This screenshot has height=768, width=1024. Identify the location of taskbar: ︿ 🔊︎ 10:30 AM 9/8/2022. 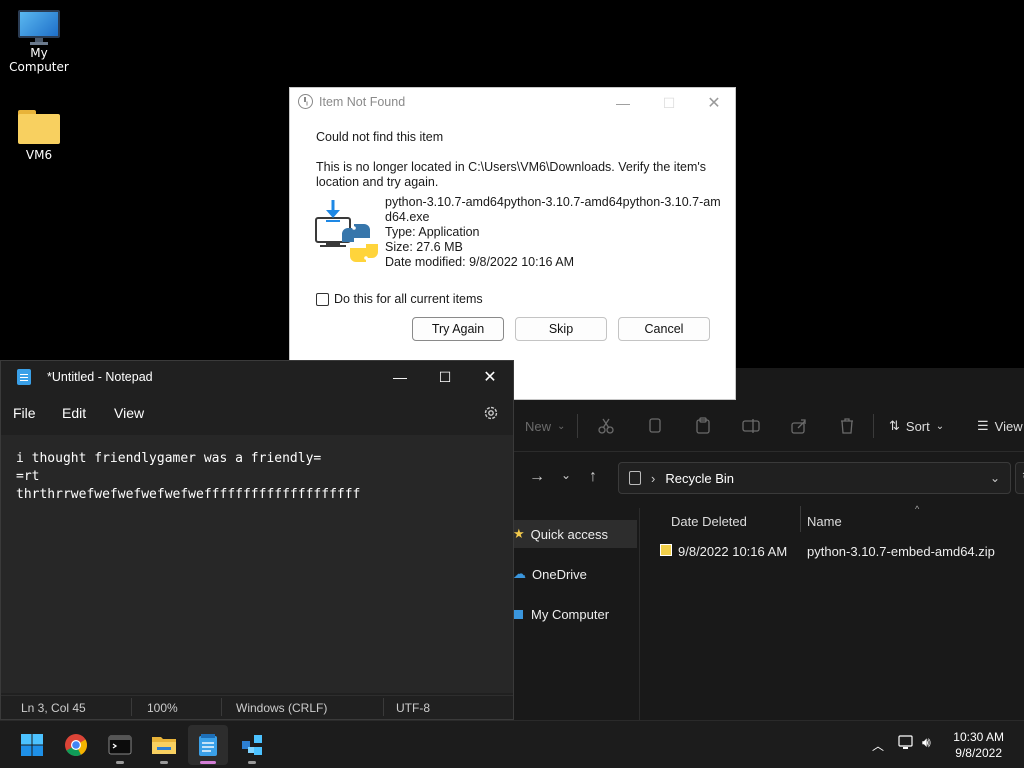
(512, 744).